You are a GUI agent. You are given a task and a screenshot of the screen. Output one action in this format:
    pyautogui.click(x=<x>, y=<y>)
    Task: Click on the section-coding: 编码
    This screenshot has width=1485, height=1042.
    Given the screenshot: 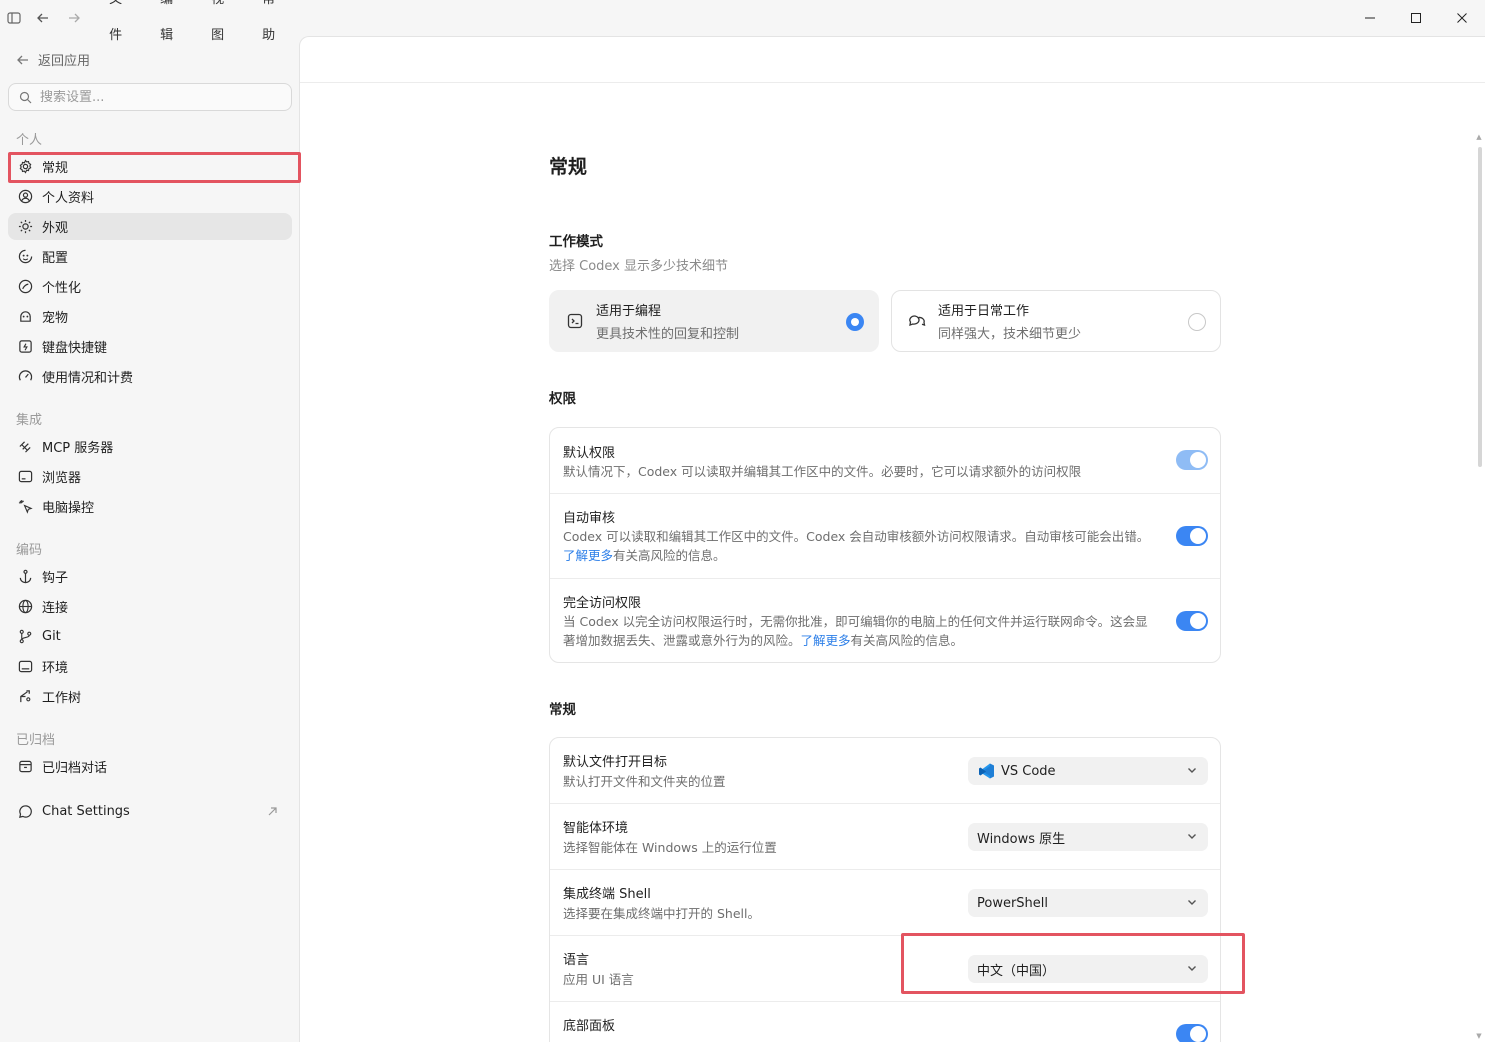 What is the action you would take?
    pyautogui.click(x=29, y=550)
    